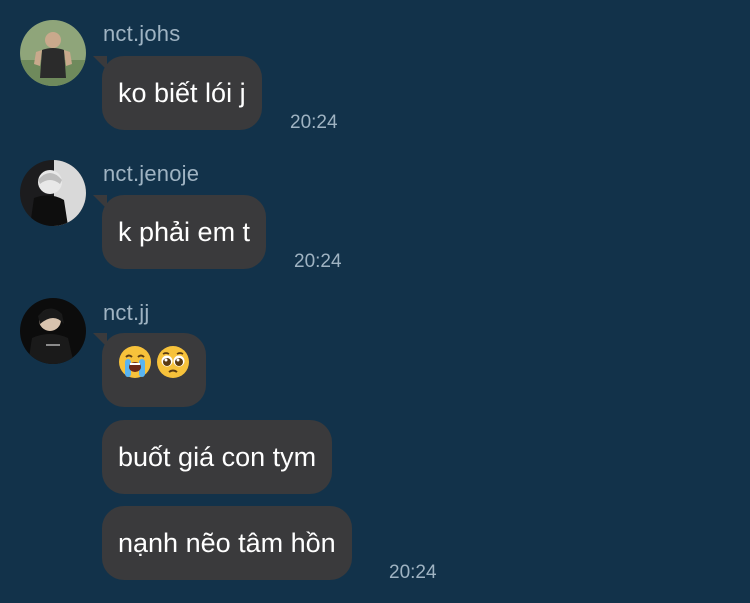 The width and height of the screenshot is (750, 603). Describe the element at coordinates (53, 193) in the screenshot. I see `avatar-nct-jenoje` at that location.